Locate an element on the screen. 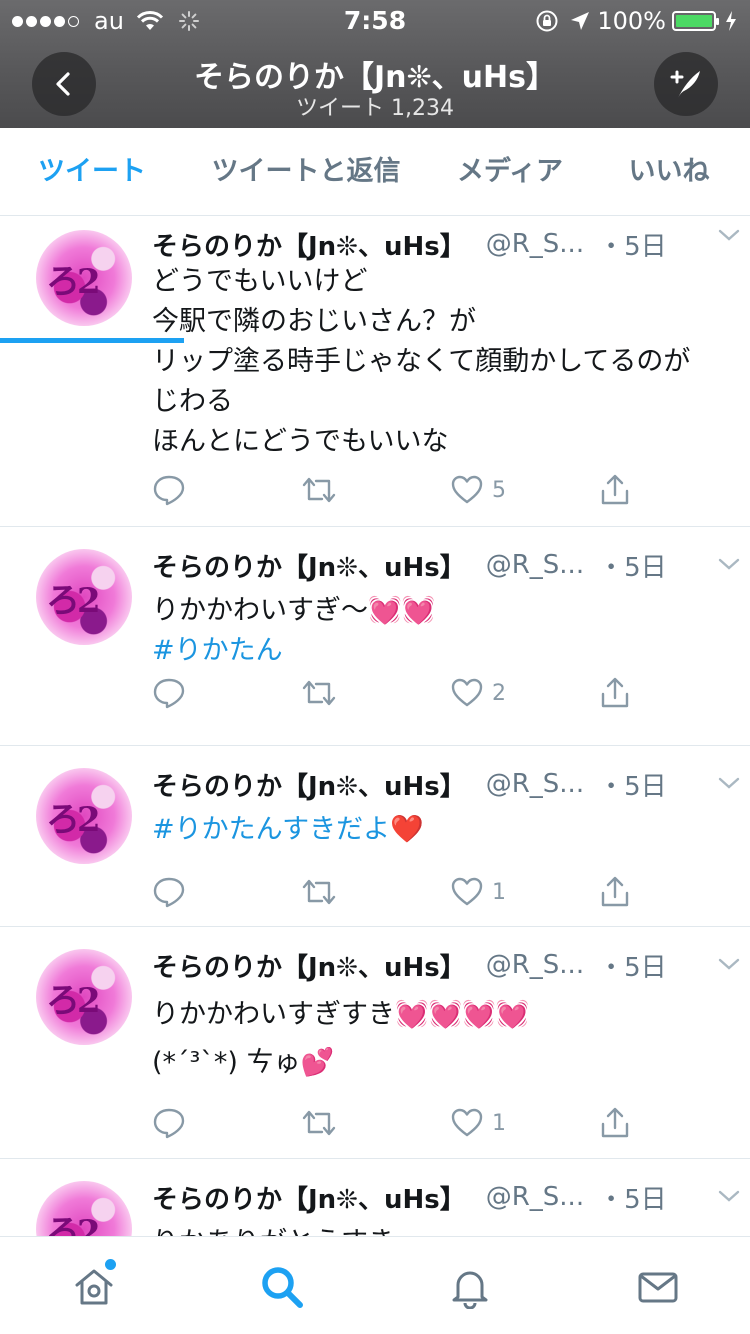  status-bar: au 7:58 100% is located at coordinates (375, 20).